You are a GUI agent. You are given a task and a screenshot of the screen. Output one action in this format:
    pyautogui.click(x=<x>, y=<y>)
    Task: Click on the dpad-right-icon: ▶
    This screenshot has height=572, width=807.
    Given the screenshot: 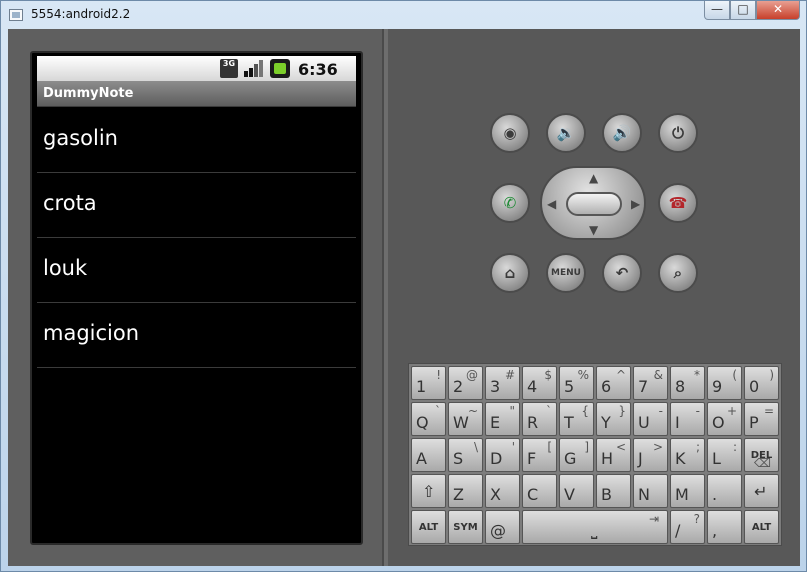 What is the action you would take?
    pyautogui.click(x=635, y=204)
    